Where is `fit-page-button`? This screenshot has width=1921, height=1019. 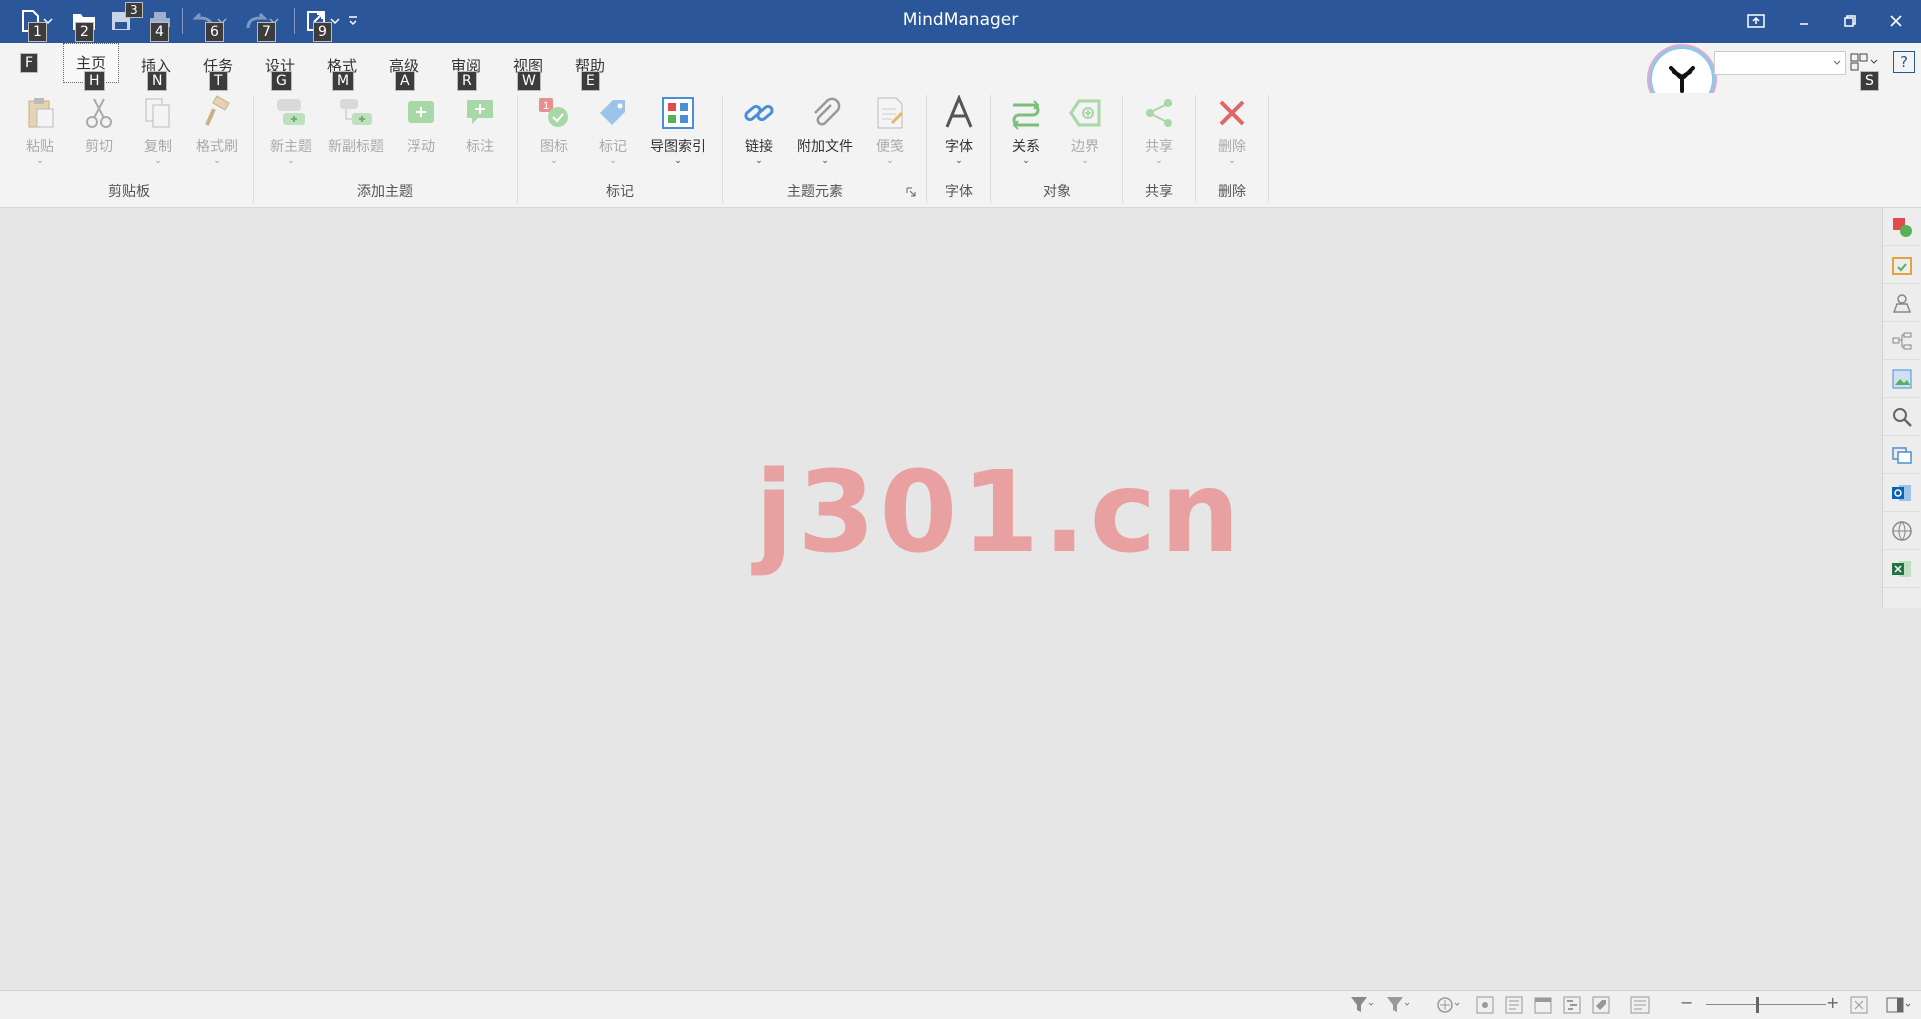
fit-page-button is located at coordinates (1859, 1007).